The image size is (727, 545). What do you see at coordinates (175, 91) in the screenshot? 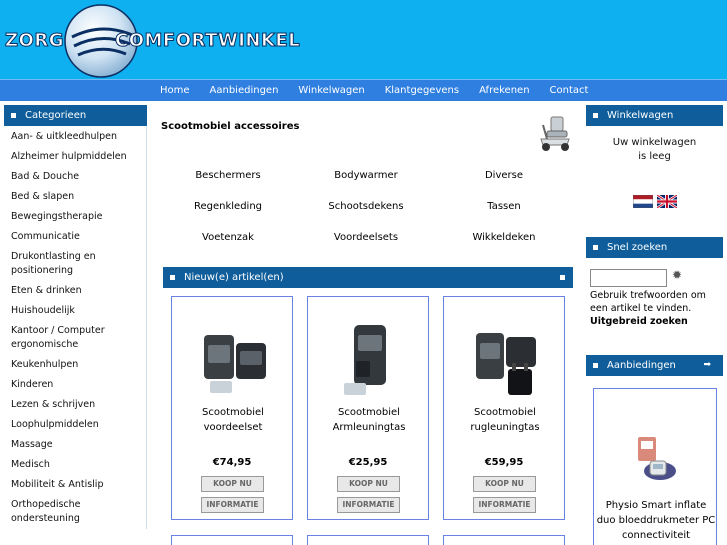
I see `nav-home: Home` at bounding box center [175, 91].